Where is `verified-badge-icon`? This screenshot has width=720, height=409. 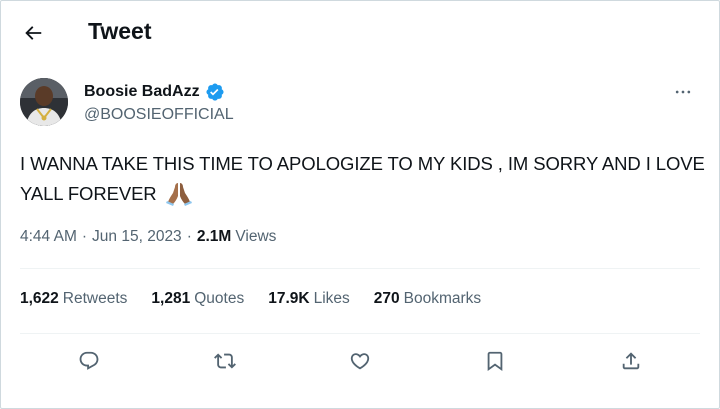
verified-badge-icon is located at coordinates (215, 92).